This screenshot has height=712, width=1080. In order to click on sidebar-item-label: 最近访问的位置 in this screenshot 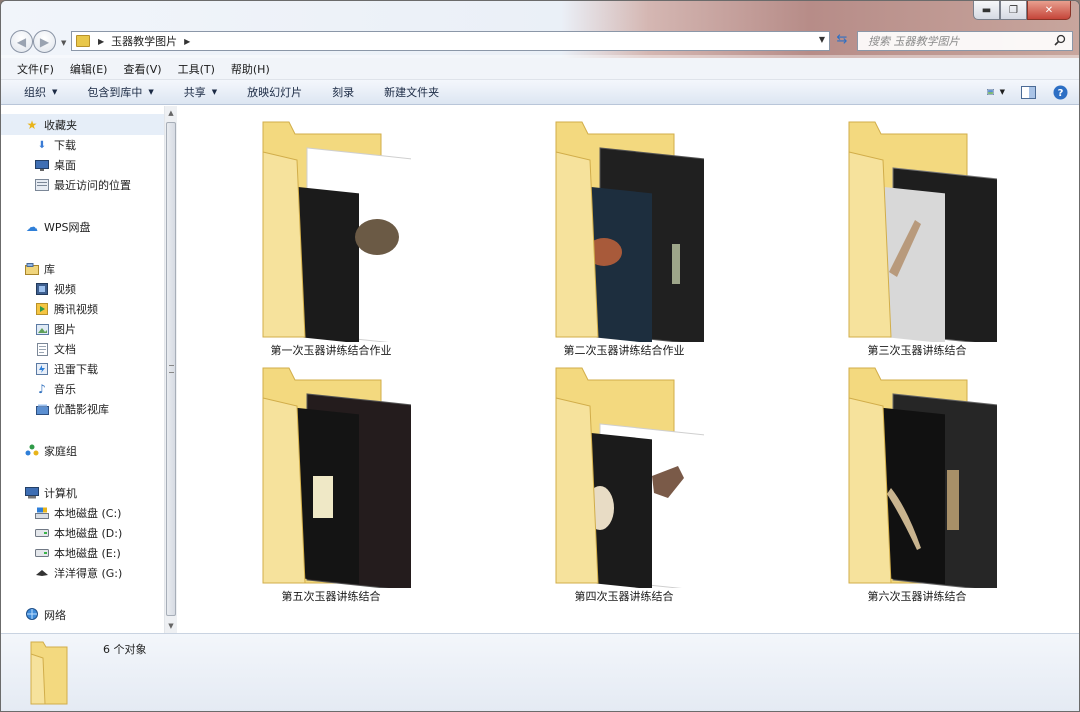, I will do `click(92, 185)`.